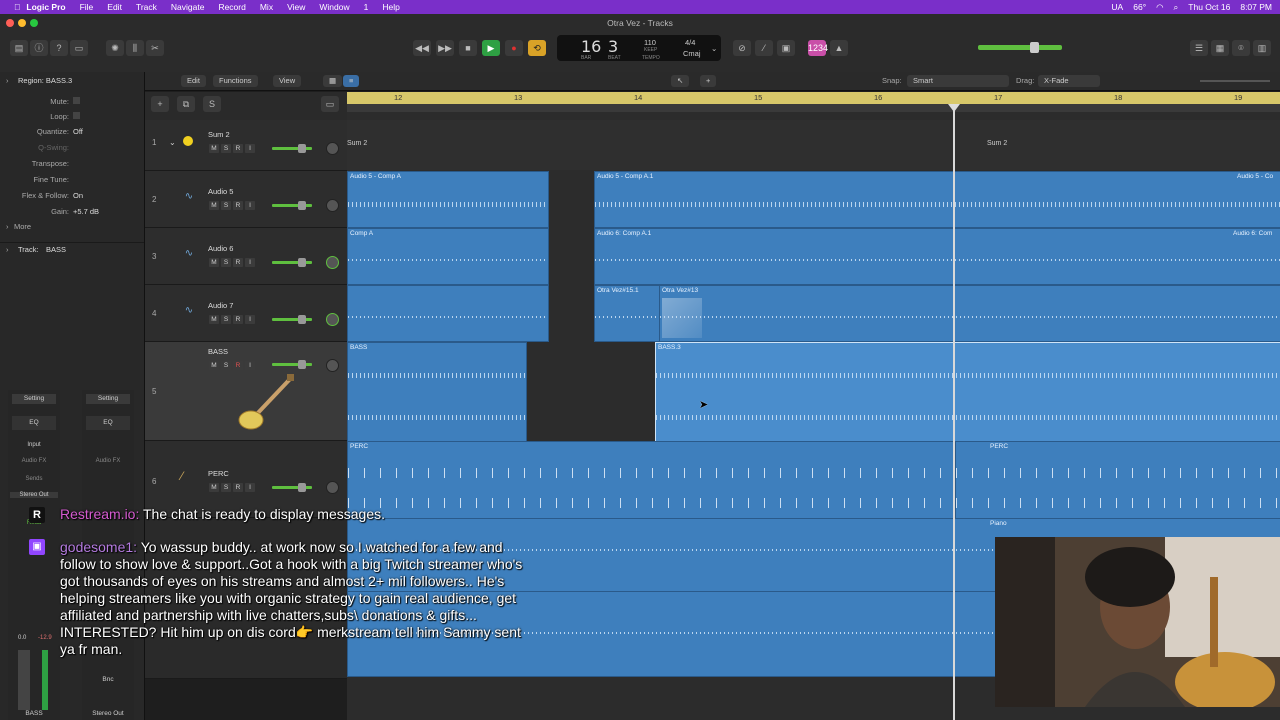 The image size is (1280, 720). What do you see at coordinates (231, 7) in the screenshot?
I see `menu-record: Record` at bounding box center [231, 7].